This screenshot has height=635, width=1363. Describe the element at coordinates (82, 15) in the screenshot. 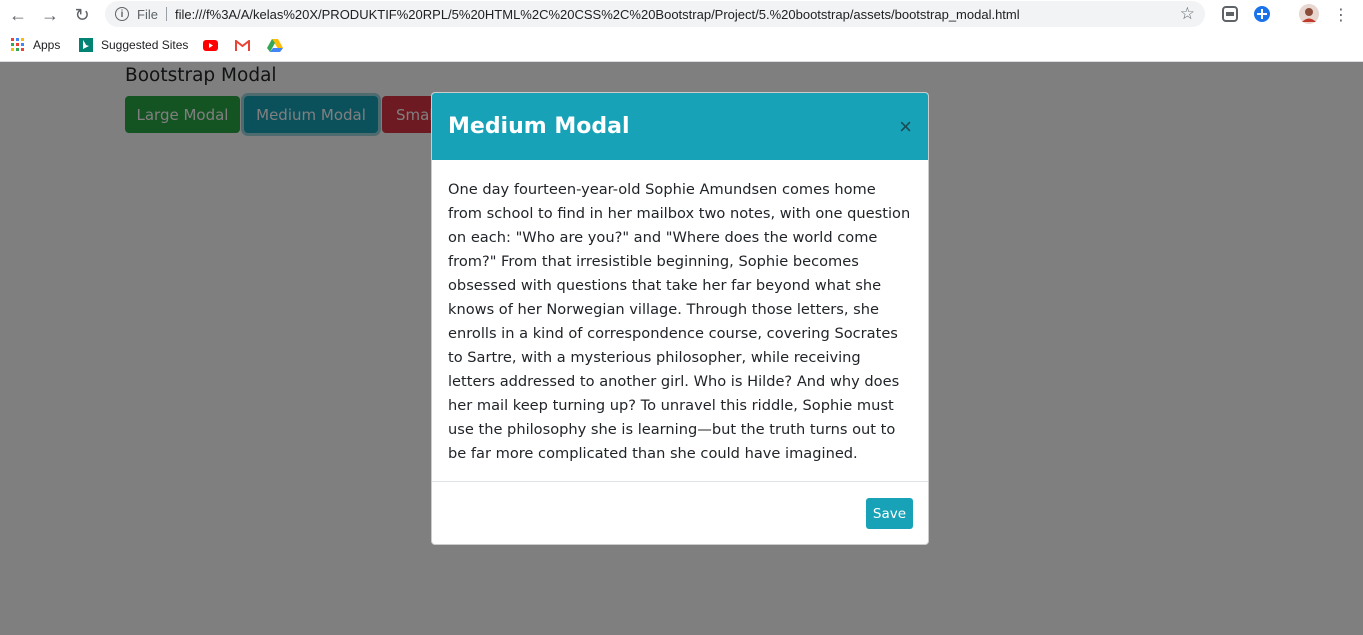

I see `reload-icon: ↻` at that location.